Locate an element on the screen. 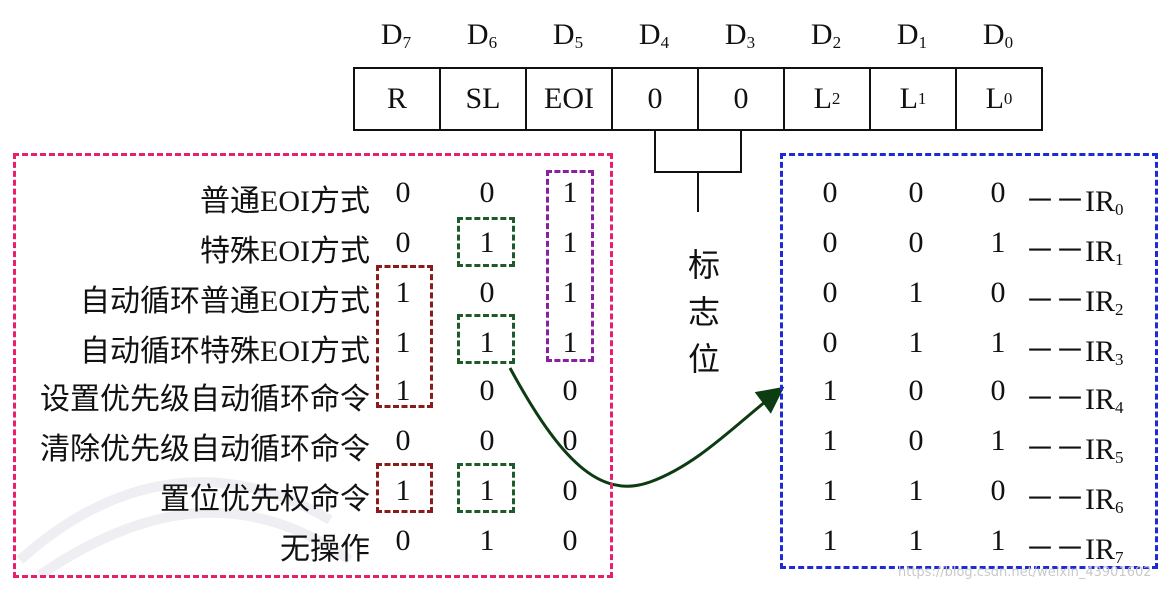  highlight-box-sl-set is located at coordinates (486, 488).